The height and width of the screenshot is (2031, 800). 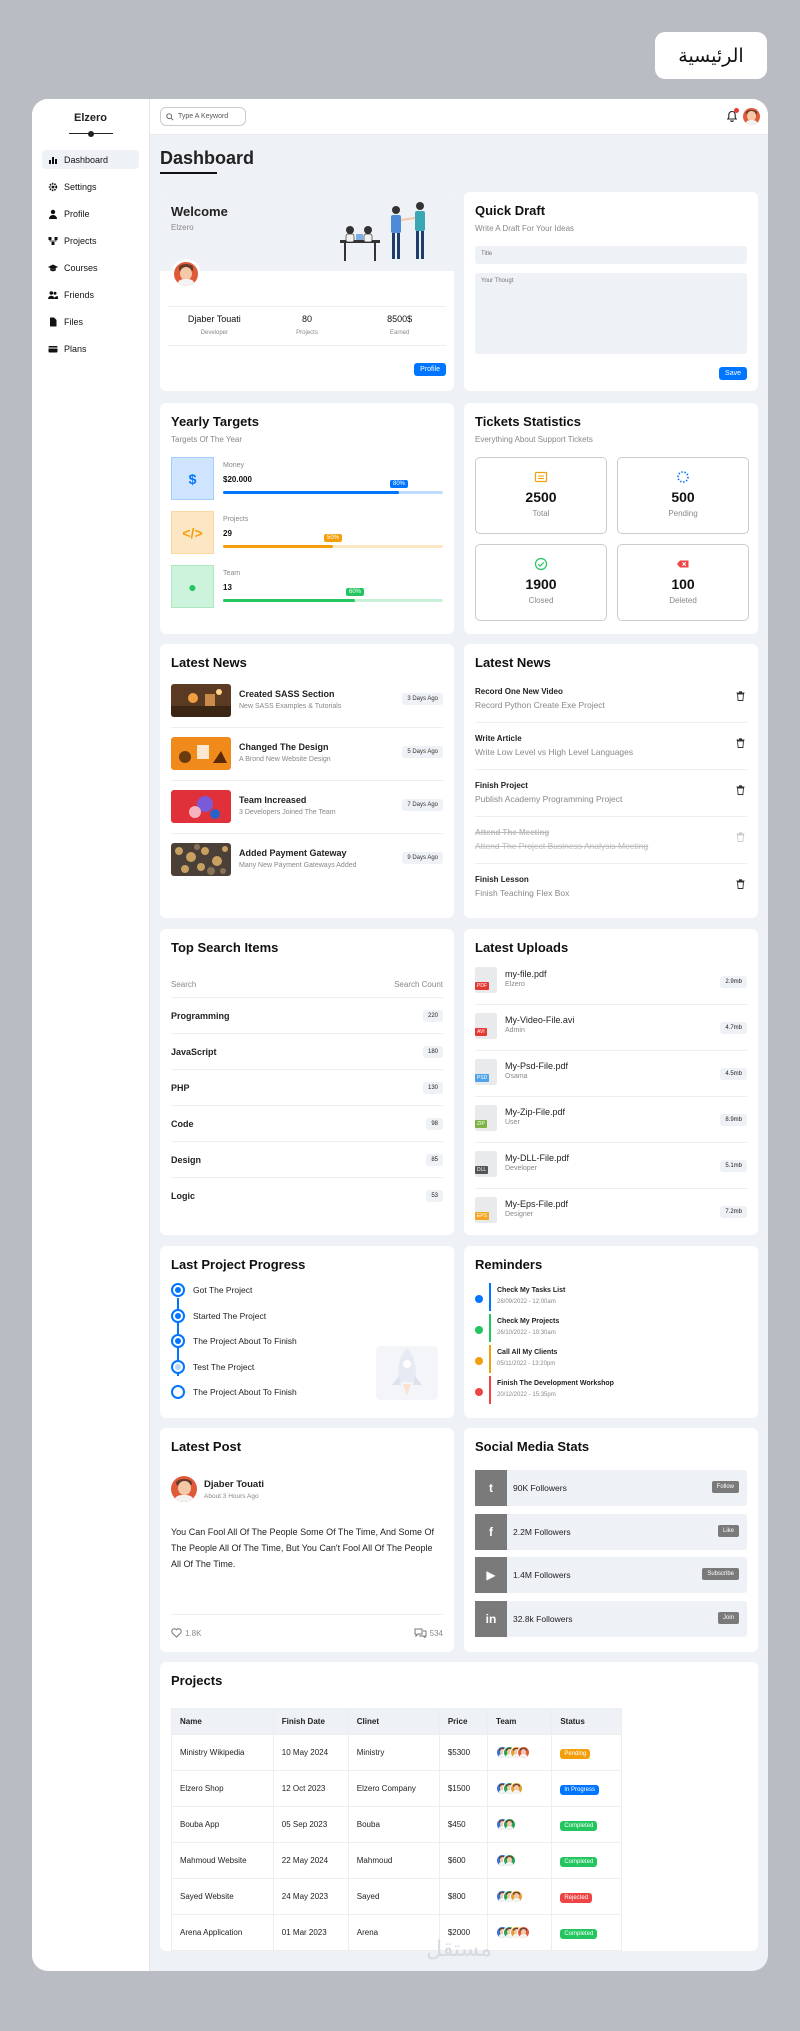 What do you see at coordinates (733, 373) in the screenshot?
I see `save-button: Save` at bounding box center [733, 373].